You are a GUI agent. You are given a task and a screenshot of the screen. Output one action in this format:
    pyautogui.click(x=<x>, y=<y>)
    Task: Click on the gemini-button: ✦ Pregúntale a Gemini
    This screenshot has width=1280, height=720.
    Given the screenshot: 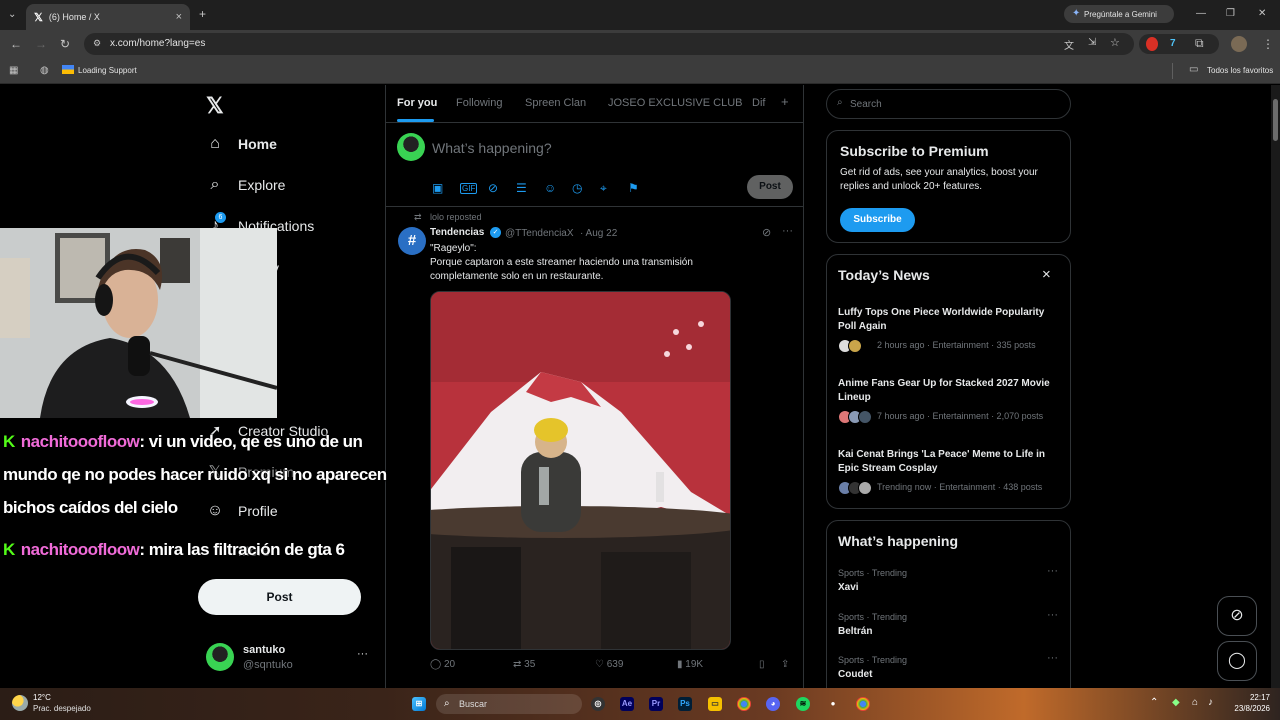 What is the action you would take?
    pyautogui.click(x=1119, y=14)
    